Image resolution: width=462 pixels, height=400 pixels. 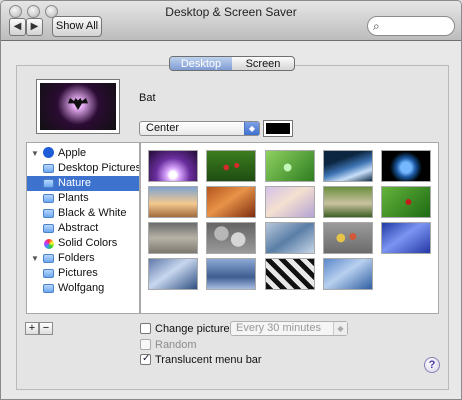 What do you see at coordinates (201, 63) in the screenshot?
I see `tab-desktop: Desktop` at bounding box center [201, 63].